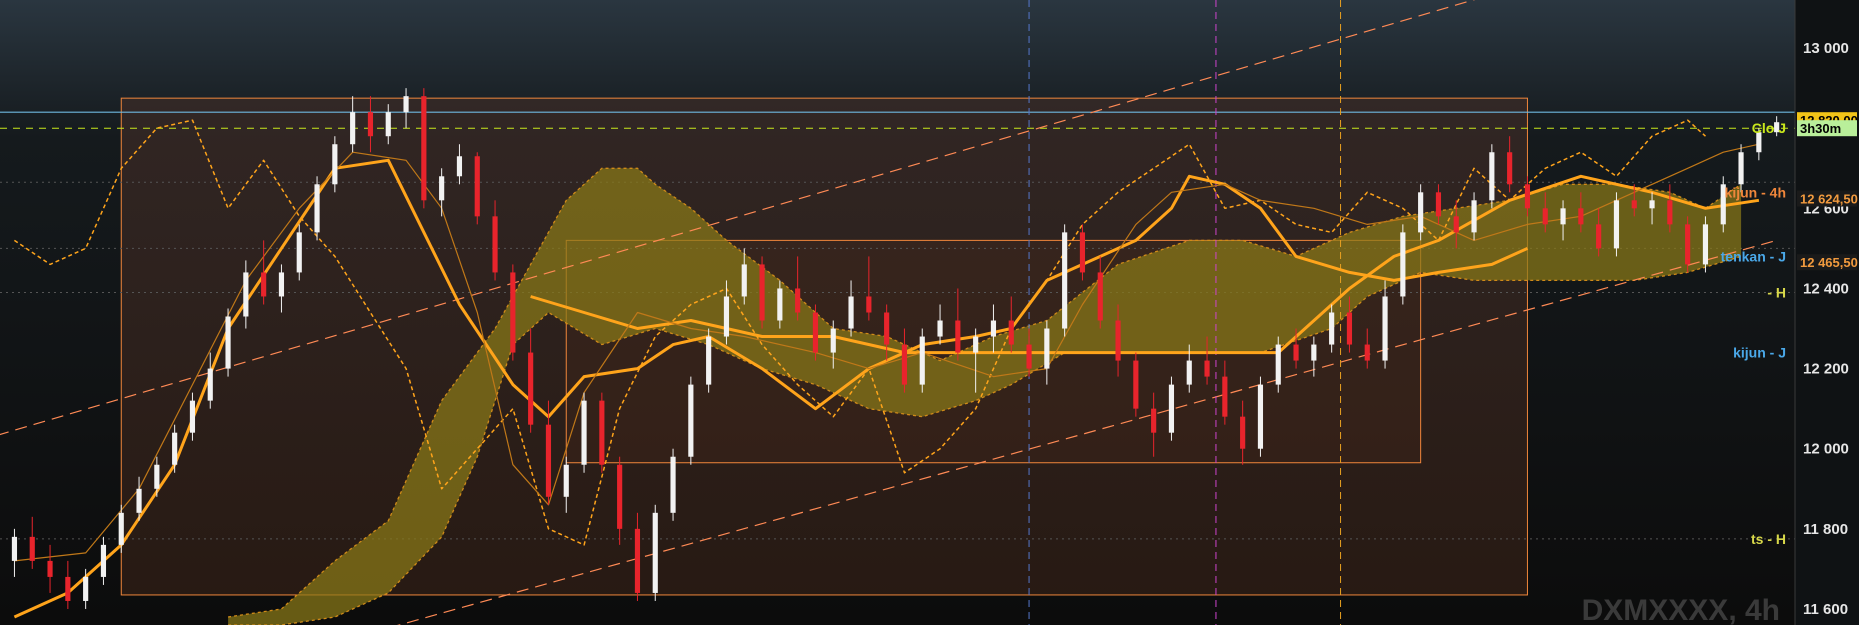 The image size is (1859, 625). I want to click on price-tag-4: 12 465,50, so click(1829, 262).